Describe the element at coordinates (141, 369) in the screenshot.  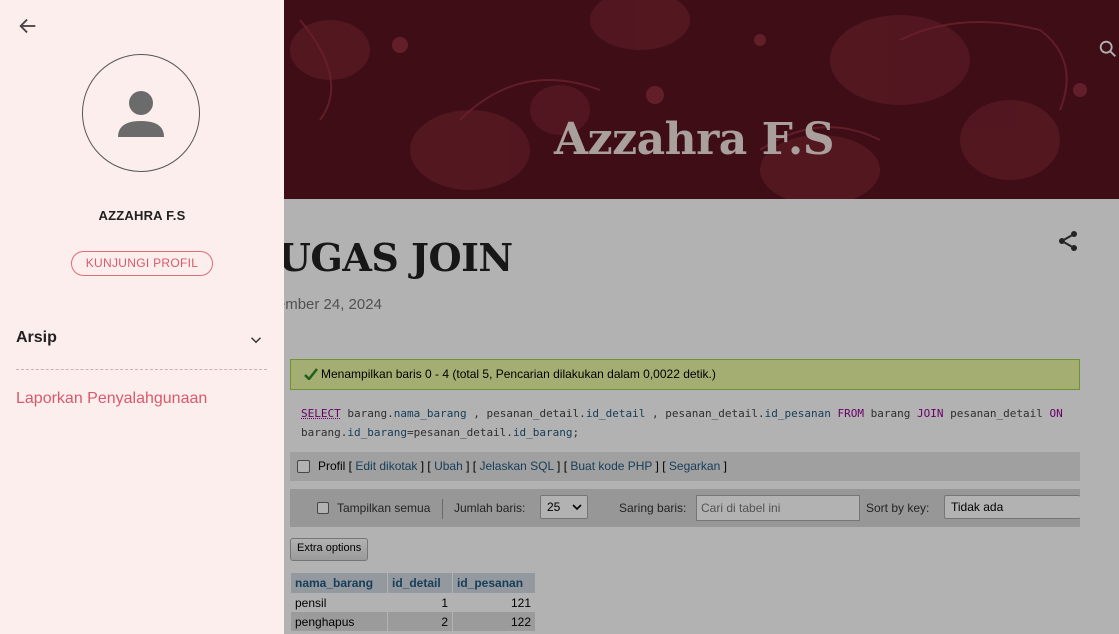
I see `divider` at that location.